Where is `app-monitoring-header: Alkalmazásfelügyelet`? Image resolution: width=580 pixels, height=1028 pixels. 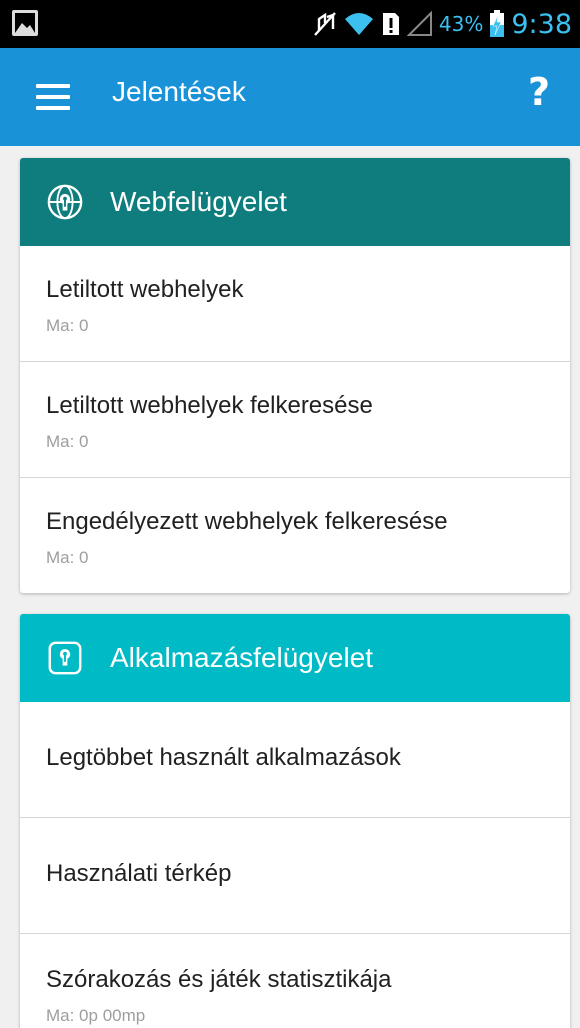
app-monitoring-header: Alkalmazásfelügyelet is located at coordinates (295, 658).